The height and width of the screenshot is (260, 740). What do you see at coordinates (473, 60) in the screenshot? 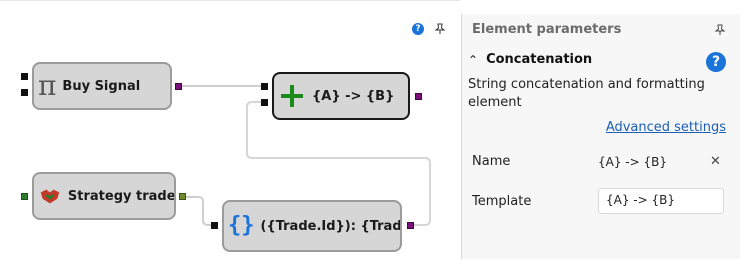
I see `chevron-up-icon: ⌃` at bounding box center [473, 60].